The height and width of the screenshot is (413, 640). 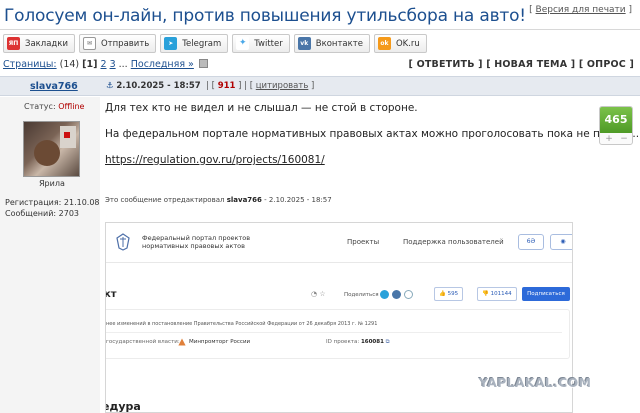 I want to click on share-send-button: ✉ Отправить, so click(x=117, y=43).